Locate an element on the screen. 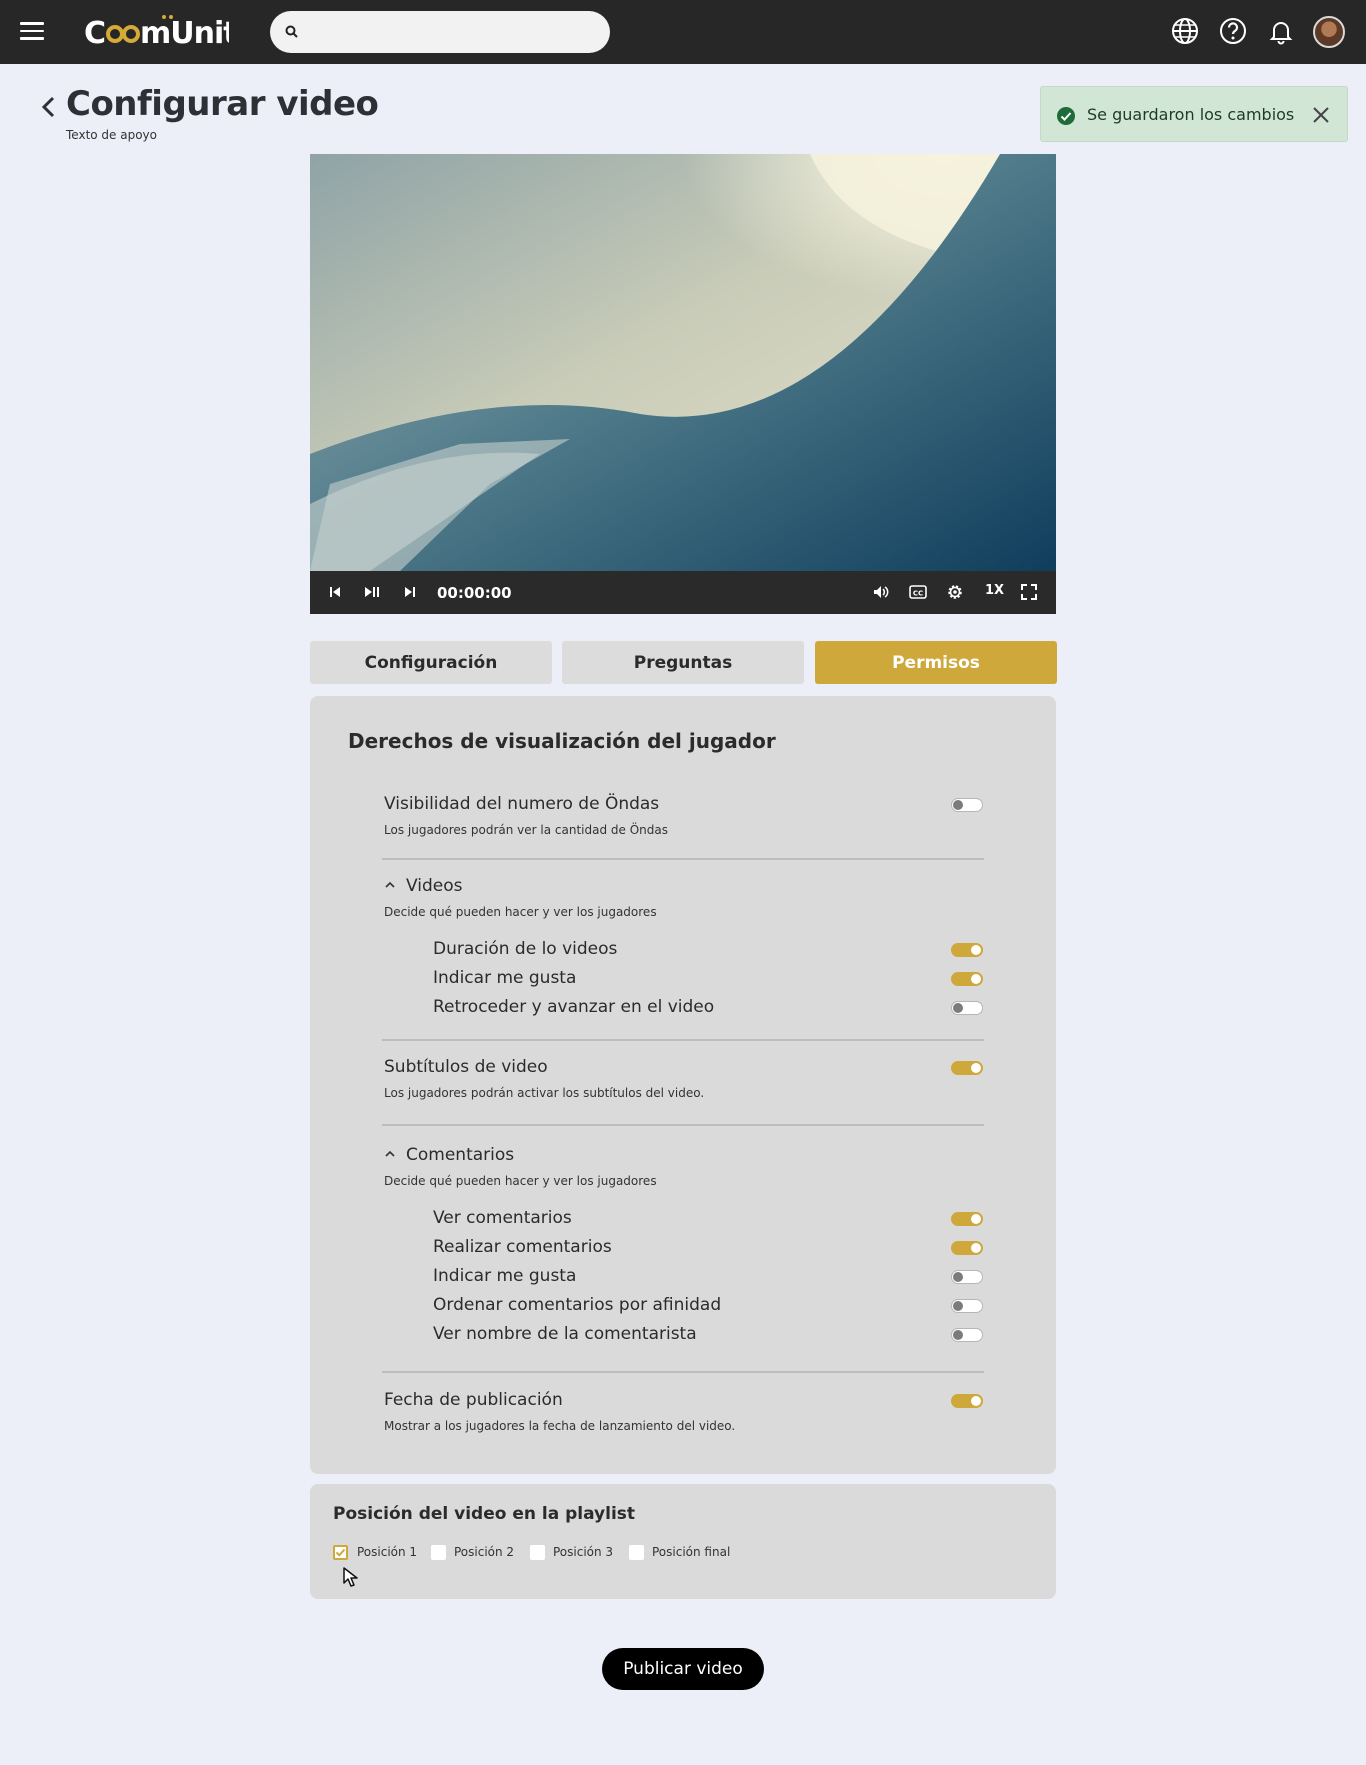 Image resolution: width=1366 pixels, height=1765 pixels. bell-icon is located at coordinates (1281, 31).